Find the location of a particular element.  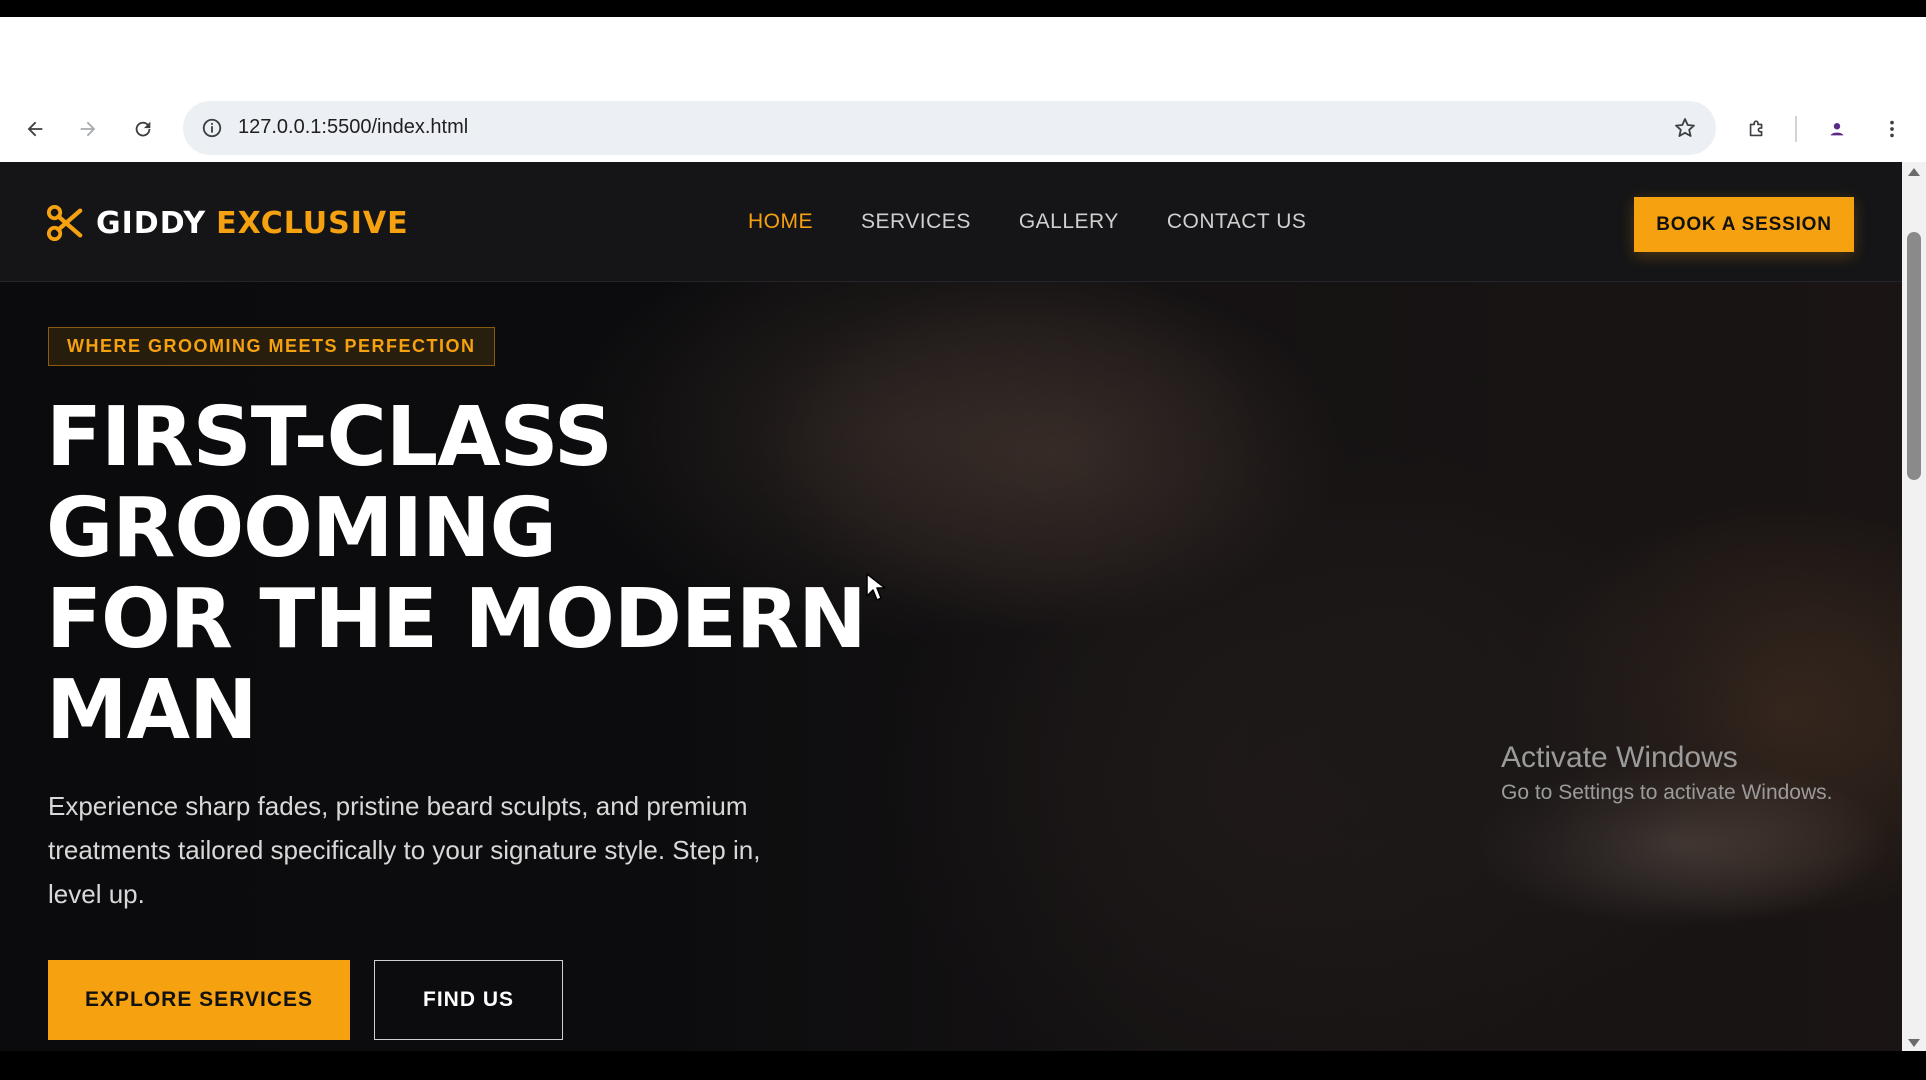

scroll-down-arrow-icon is located at coordinates (1914, 1043).